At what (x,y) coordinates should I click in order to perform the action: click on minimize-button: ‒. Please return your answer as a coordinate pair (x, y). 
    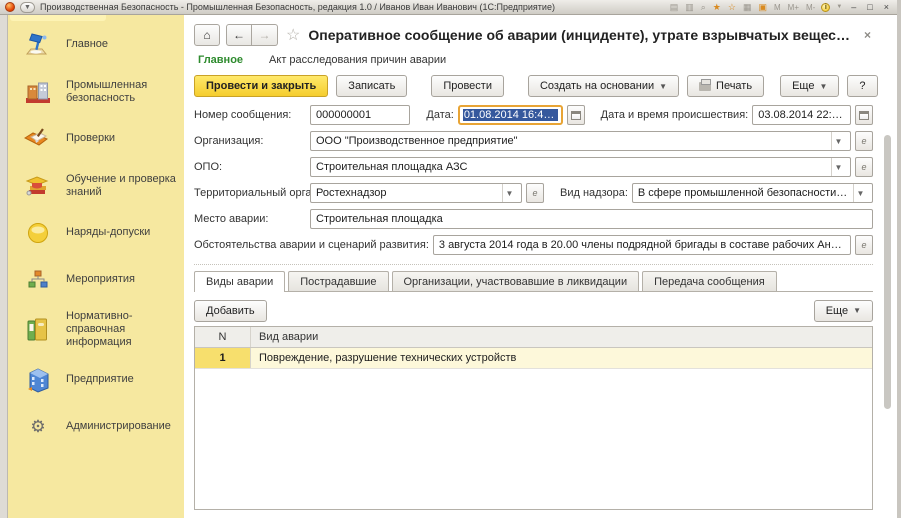
    Looking at the image, I should click on (853, 7).